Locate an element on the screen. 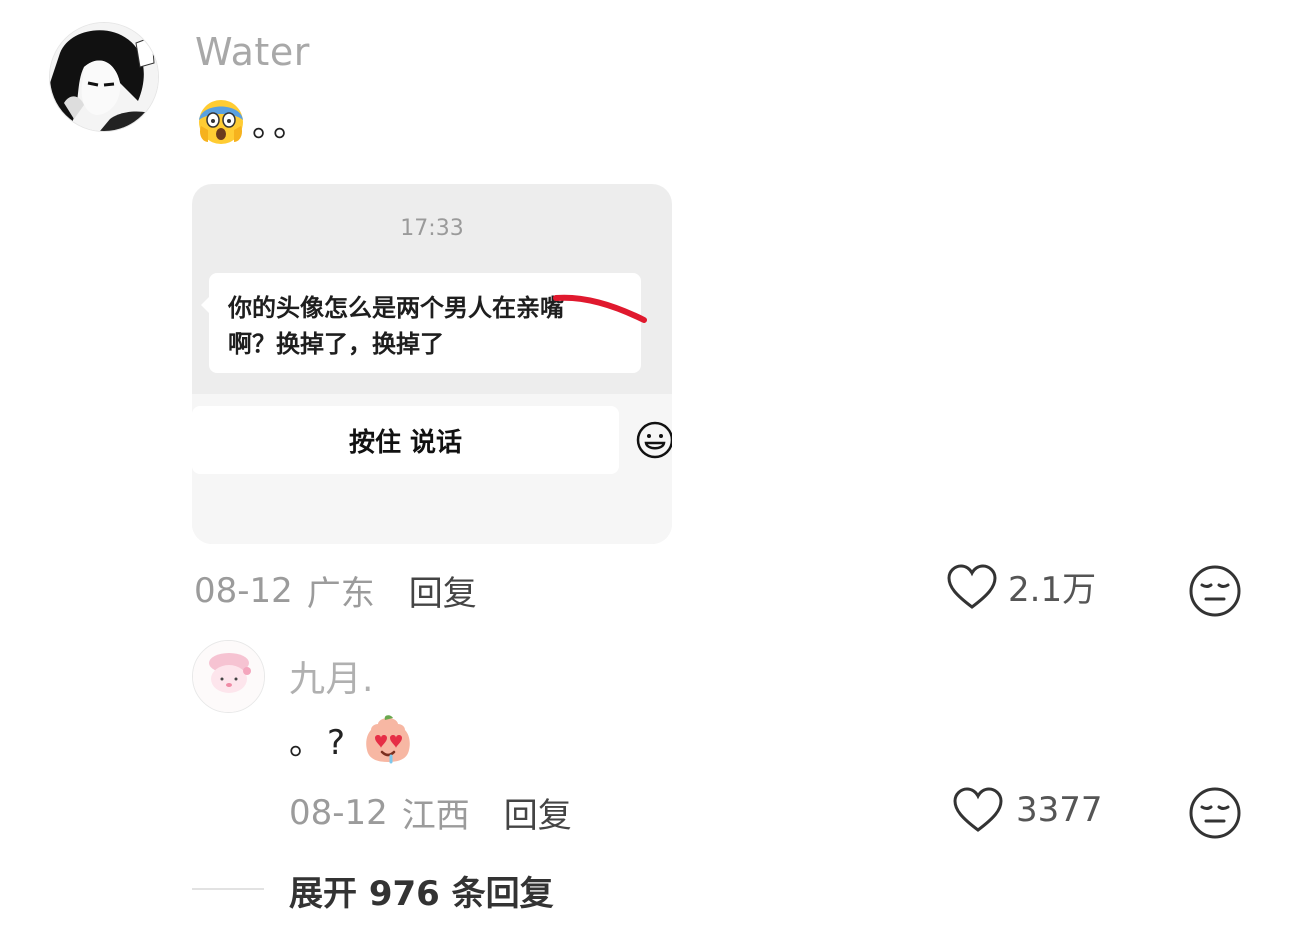 This screenshot has height=929, width=1290. hold-to-talk-button: 按住 说话 is located at coordinates (405, 440).